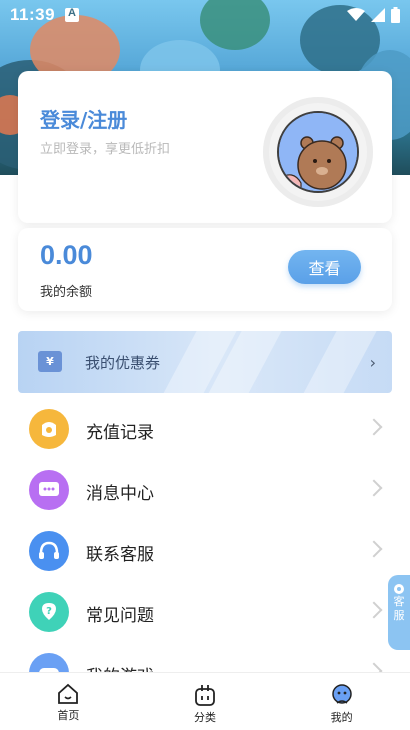 The width and height of the screenshot is (410, 730). Describe the element at coordinates (120, 555) in the screenshot. I see `menu-label: 联系客服` at that location.